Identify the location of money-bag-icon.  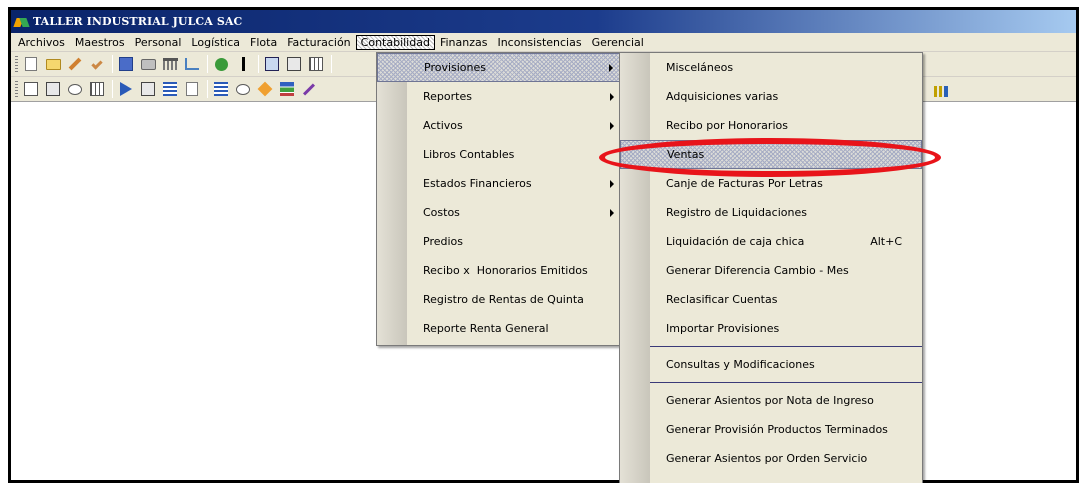
(221, 64).